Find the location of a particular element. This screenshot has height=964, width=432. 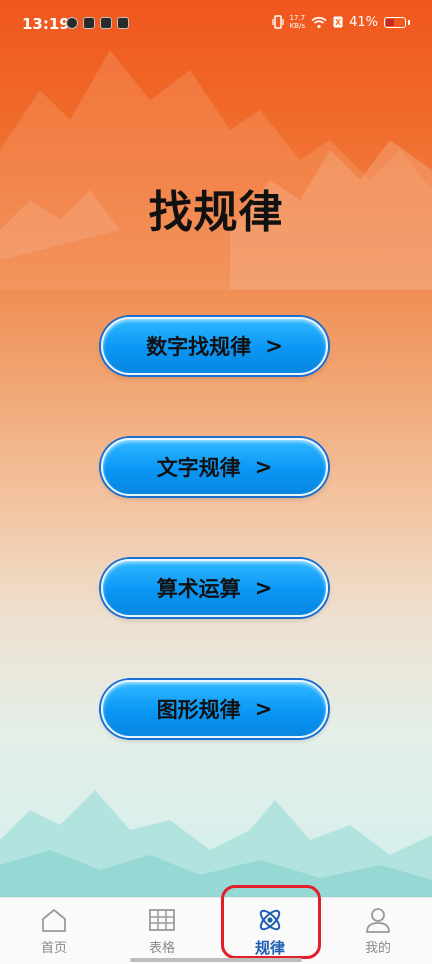

button-label: 文字规律 is located at coordinates (198, 468).